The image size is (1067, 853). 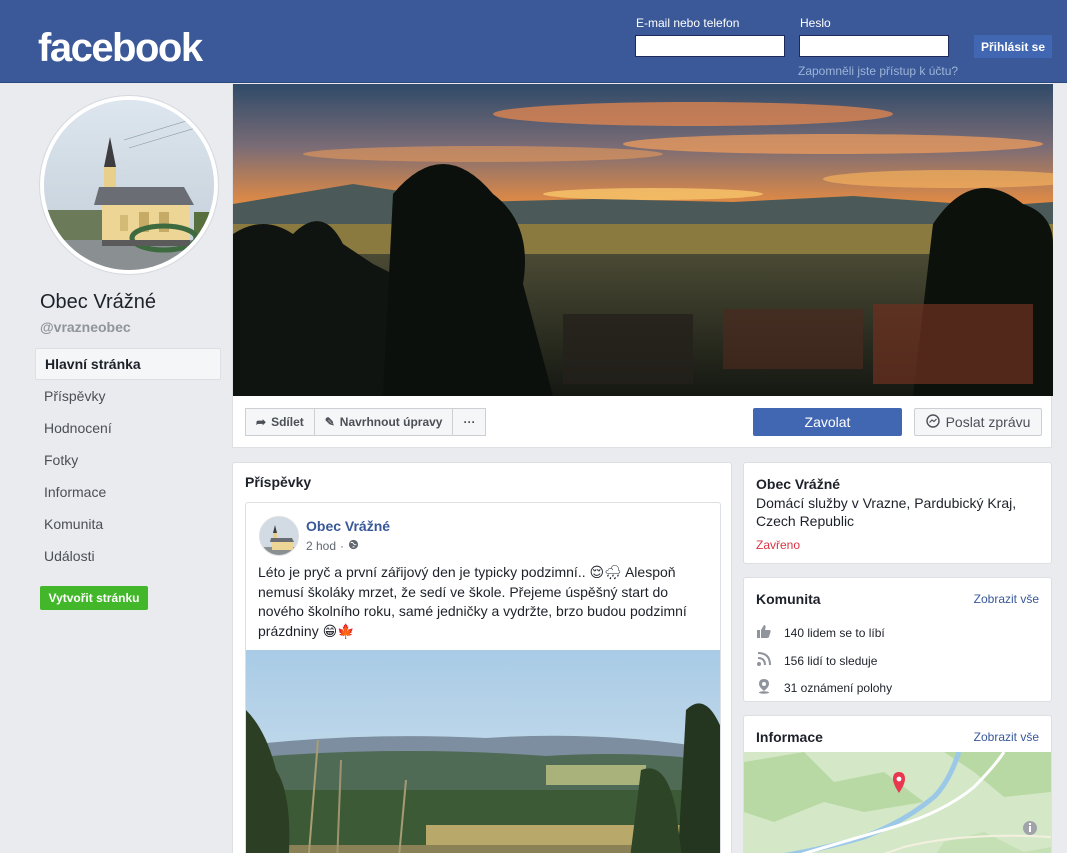 I want to click on sidebar-item-reviews: Hodnocení, so click(x=128, y=428).